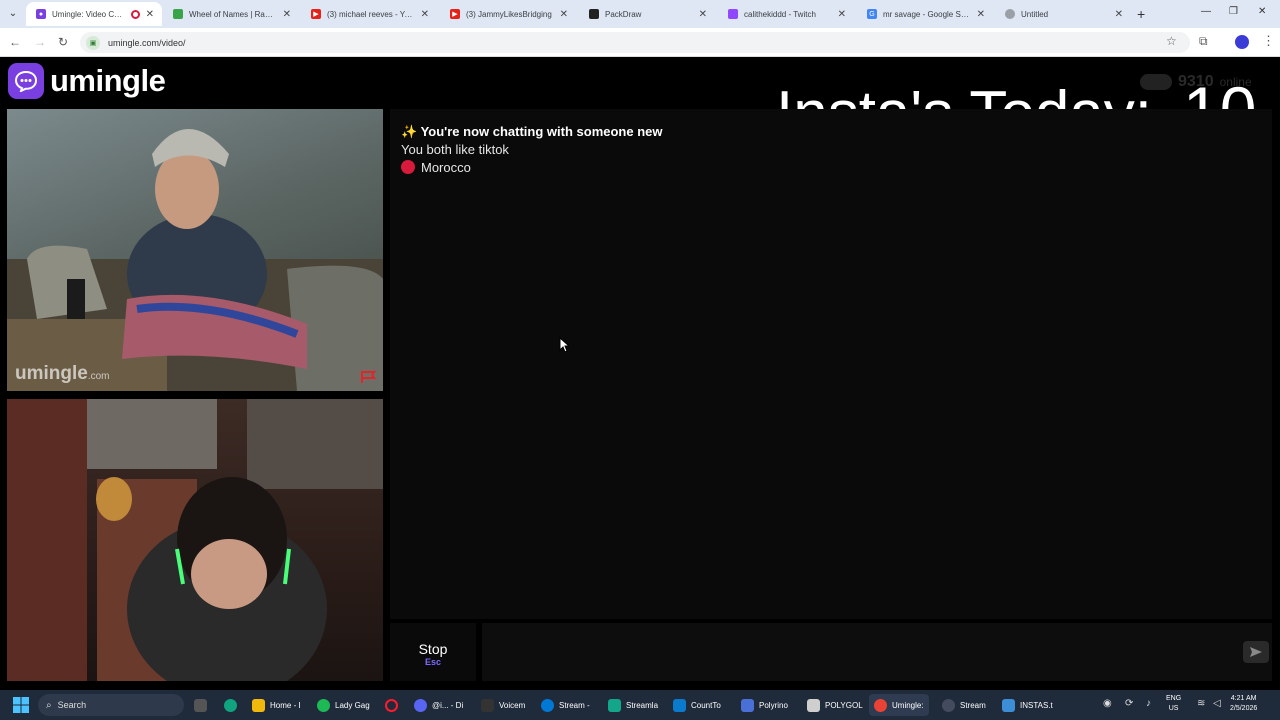 The width and height of the screenshot is (1280, 720). I want to click on reload-icon: ↻, so click(63, 42).